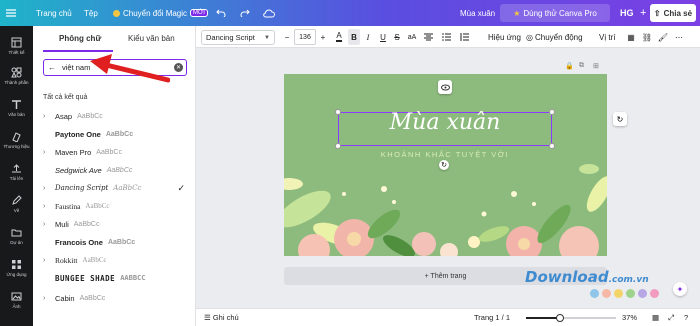 The image size is (700, 326). I want to click on help-icon: ?, so click(686, 317).